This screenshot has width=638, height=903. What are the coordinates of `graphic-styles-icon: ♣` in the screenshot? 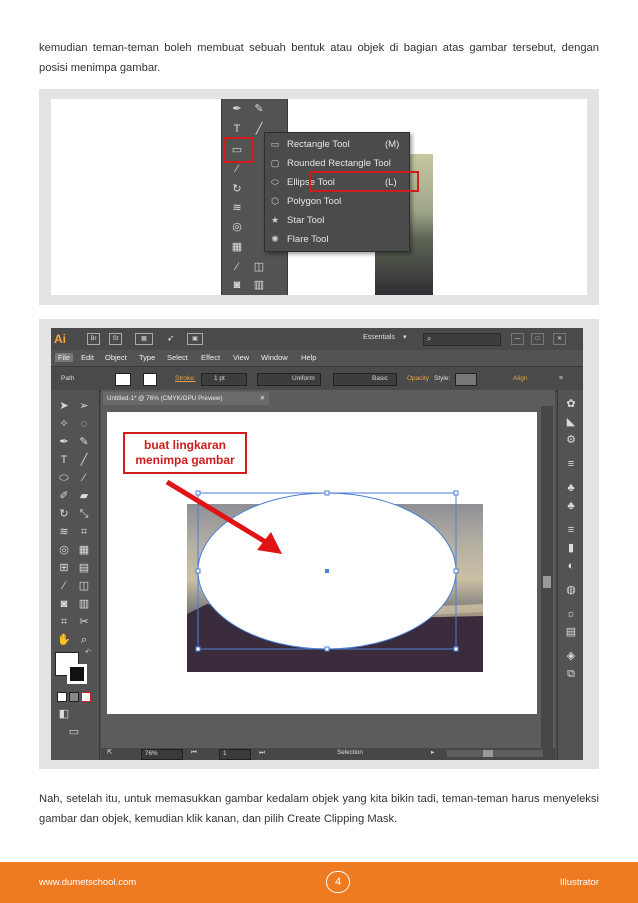 It's located at (571, 506).